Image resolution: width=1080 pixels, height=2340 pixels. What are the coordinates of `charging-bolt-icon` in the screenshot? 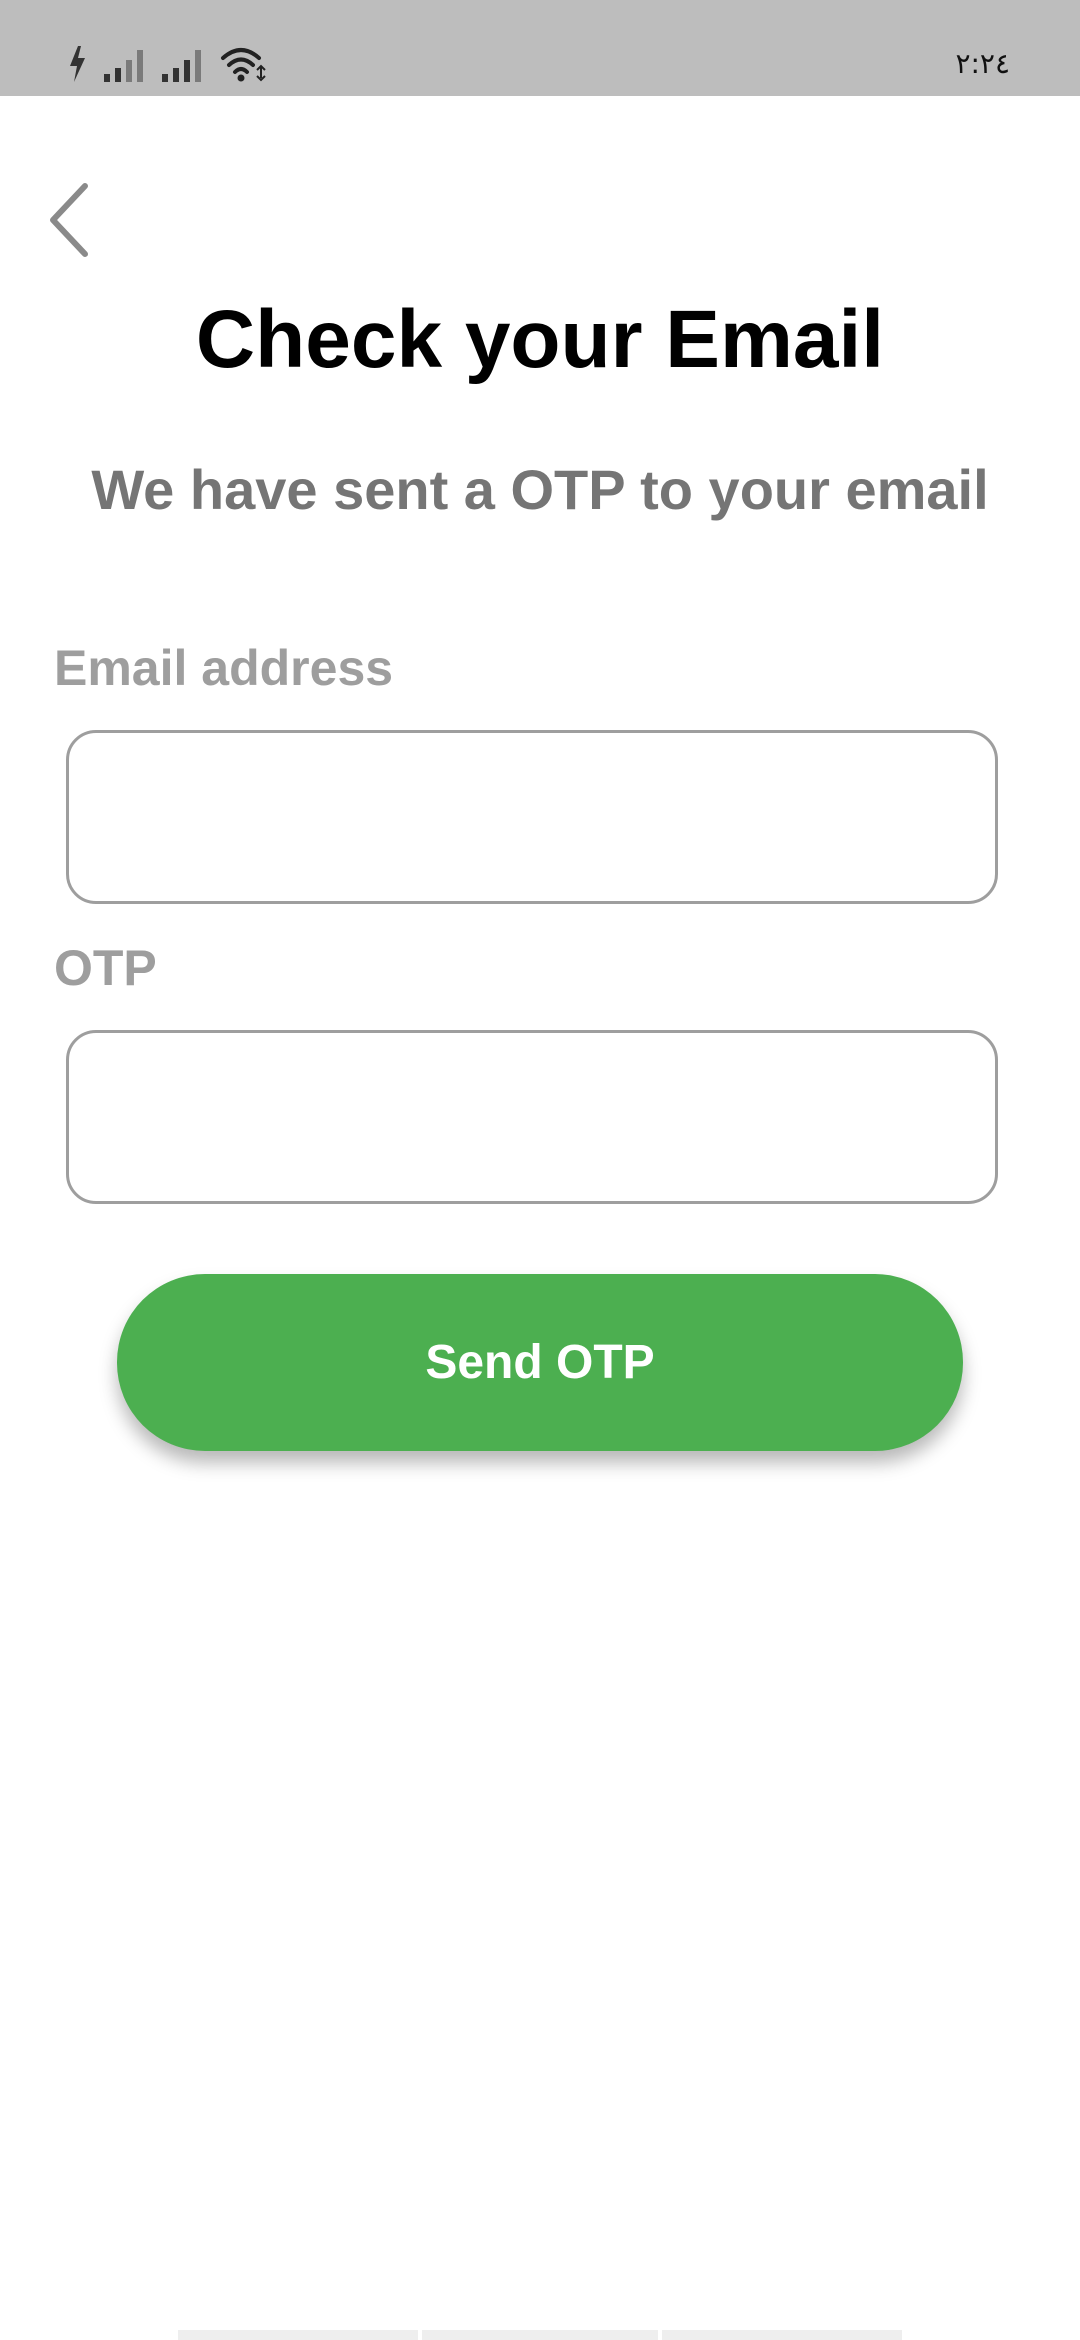 It's located at (77, 64).